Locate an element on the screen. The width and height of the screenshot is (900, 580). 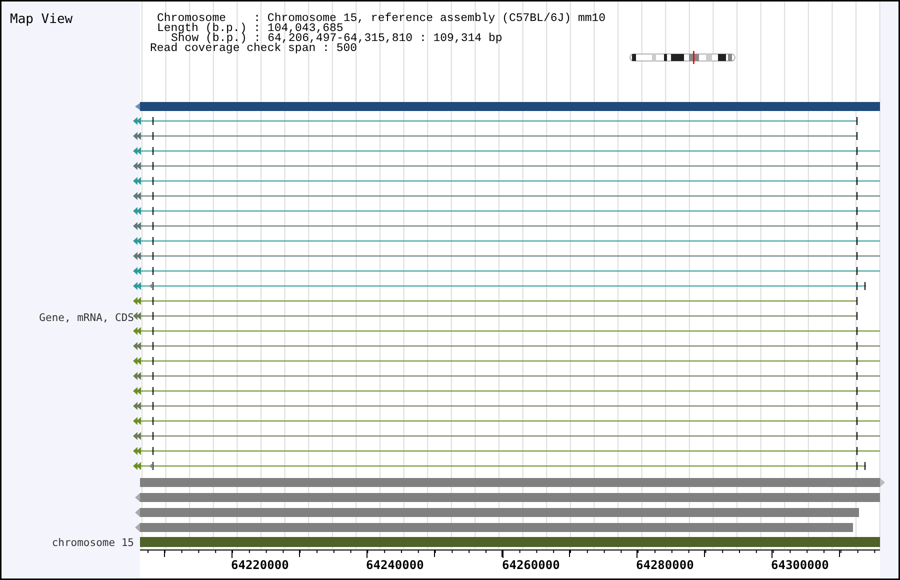
axis-tick-label: 64300000 is located at coordinates (800, 565).